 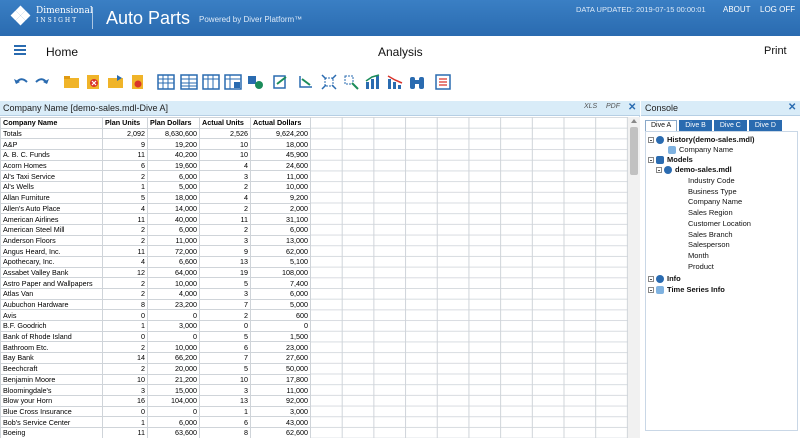 I want to click on undo-icon, so click(x=21, y=82).